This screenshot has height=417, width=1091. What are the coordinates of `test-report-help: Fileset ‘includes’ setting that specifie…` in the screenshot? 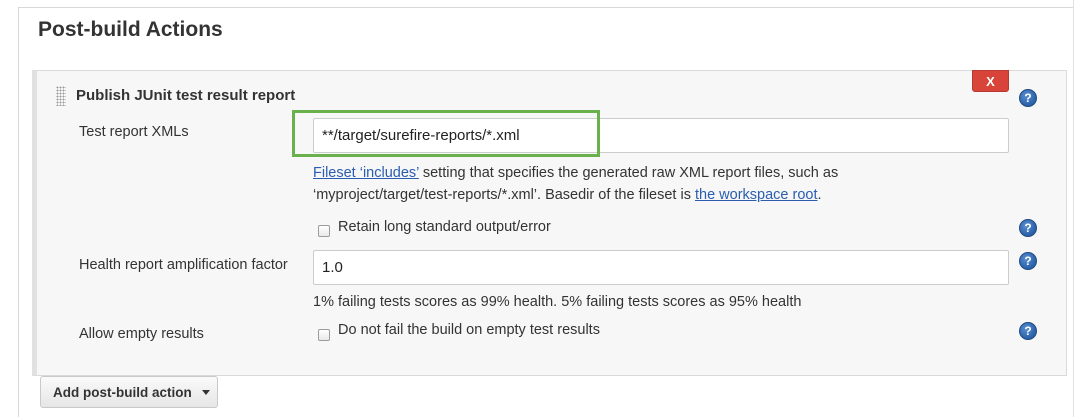 It's located at (575, 184).